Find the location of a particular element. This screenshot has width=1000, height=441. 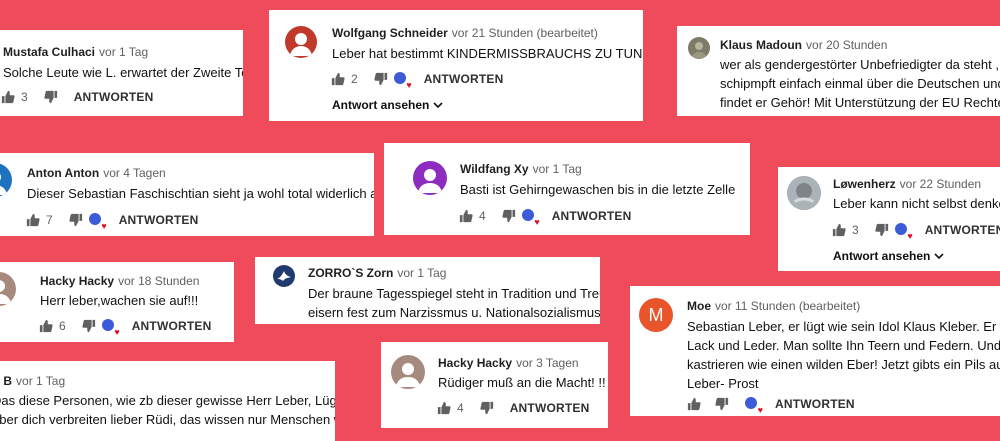

comment-author: S B is located at coordinates (6, 381).